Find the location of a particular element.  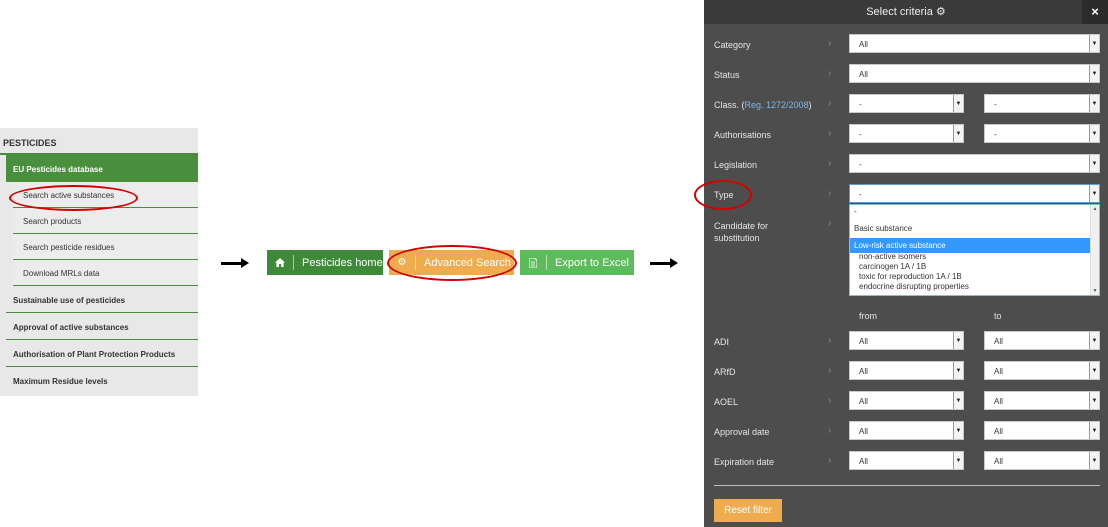

scroll-down-icon: ▼ is located at coordinates (1095, 291).